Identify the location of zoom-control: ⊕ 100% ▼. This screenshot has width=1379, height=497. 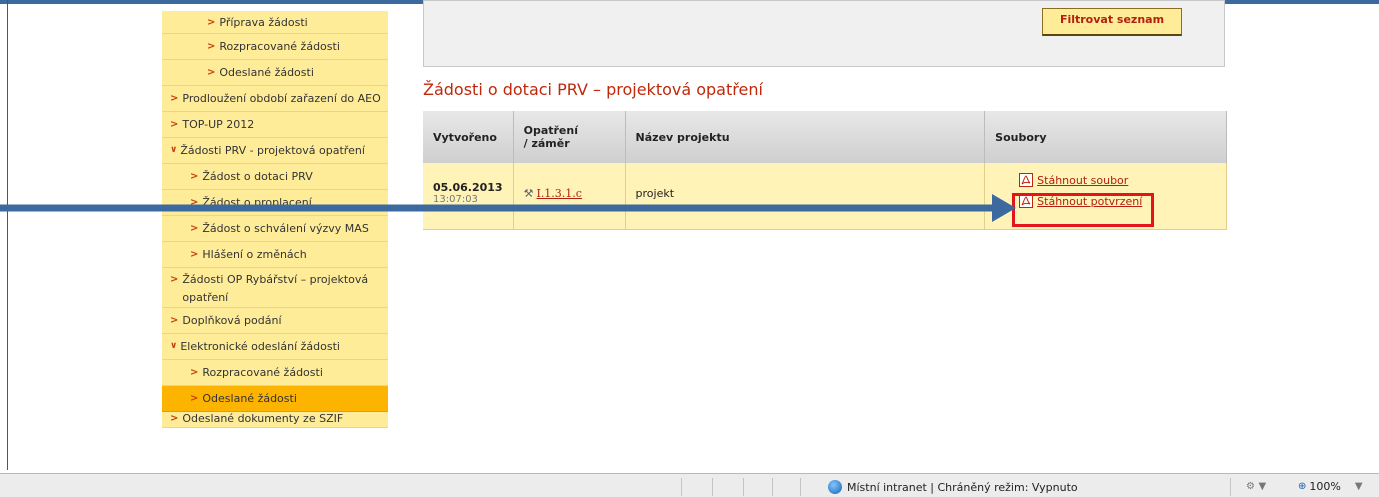
(1330, 486).